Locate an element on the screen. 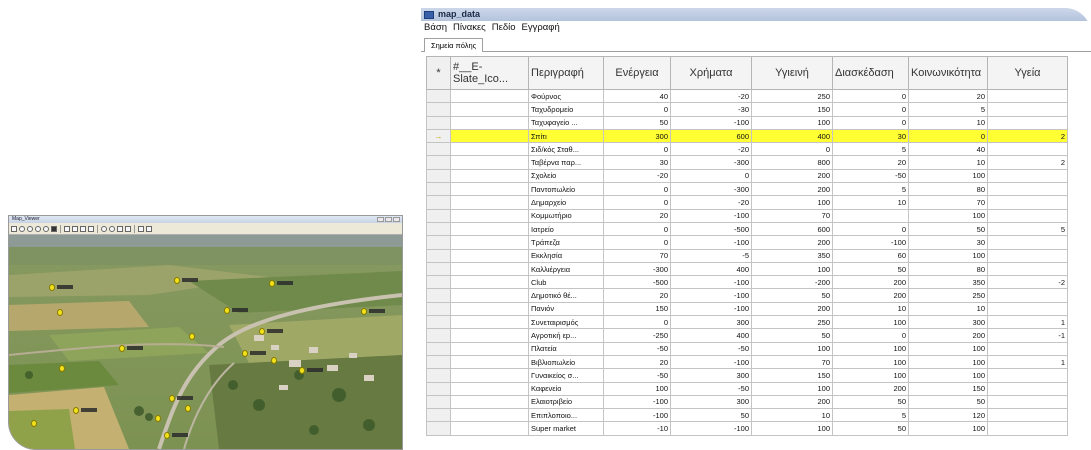  energy-cell: -10 is located at coordinates (637, 428).